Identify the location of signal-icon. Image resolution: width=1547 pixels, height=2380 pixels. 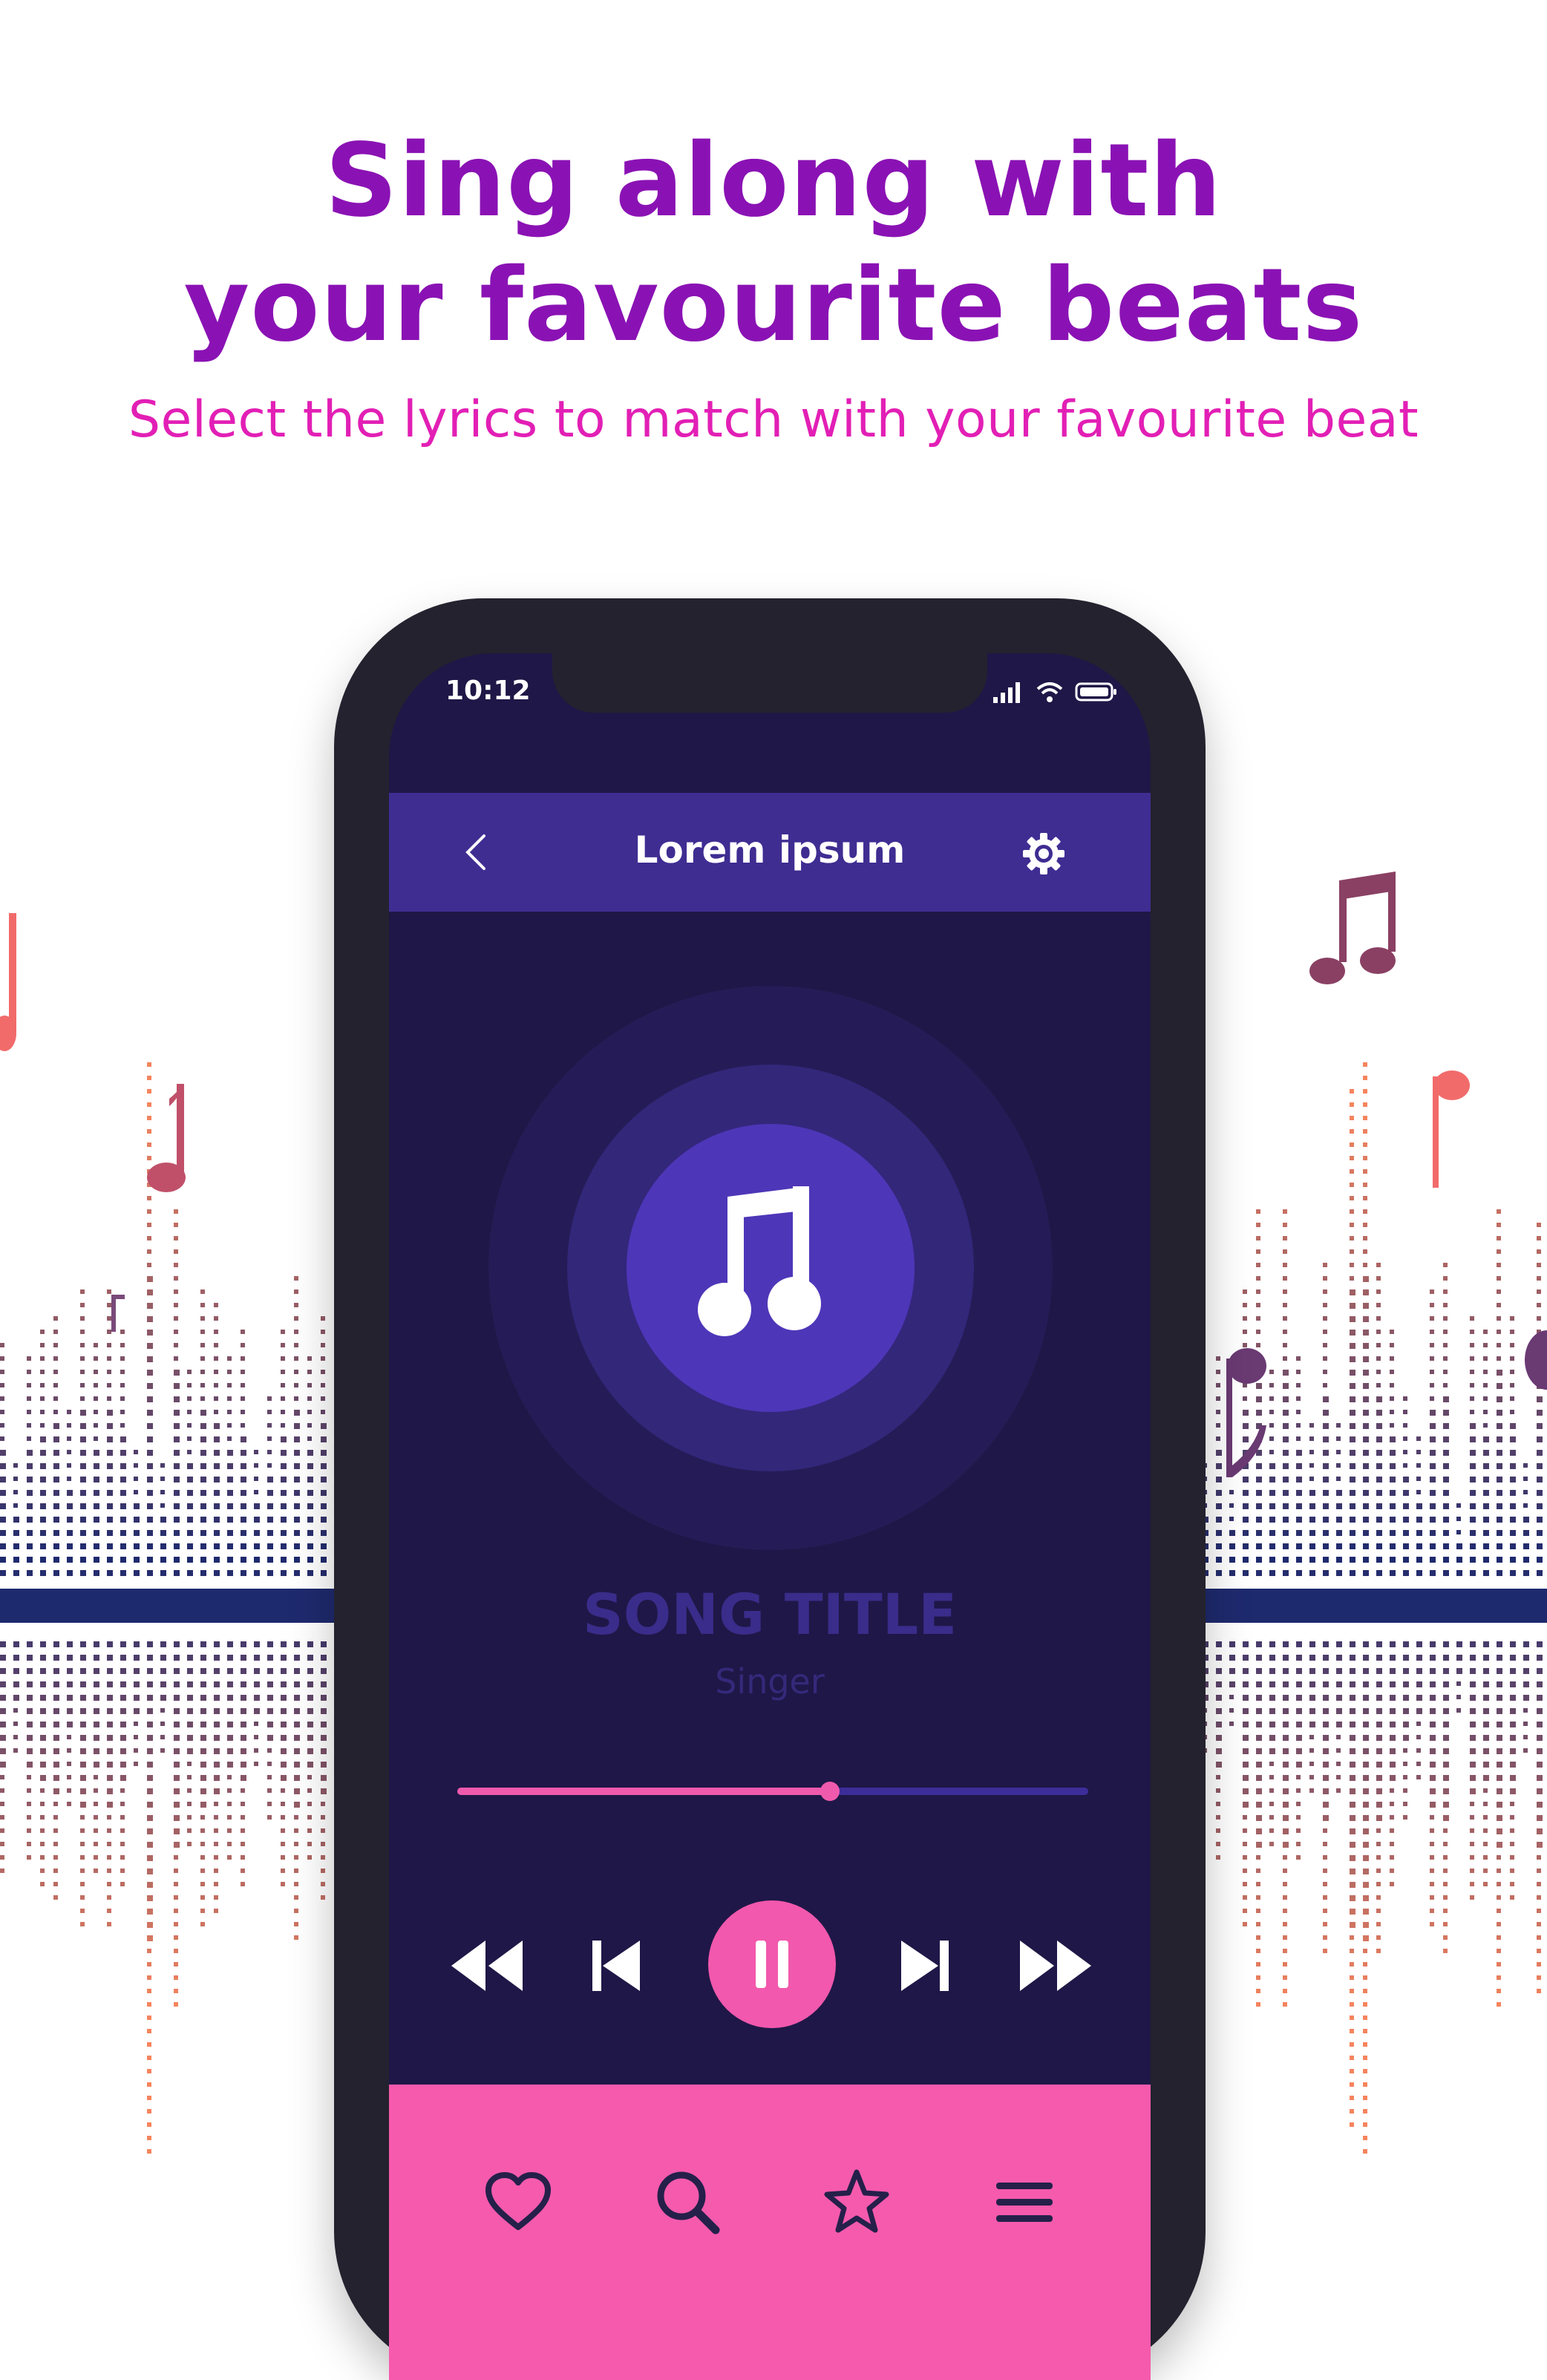
(1007, 692).